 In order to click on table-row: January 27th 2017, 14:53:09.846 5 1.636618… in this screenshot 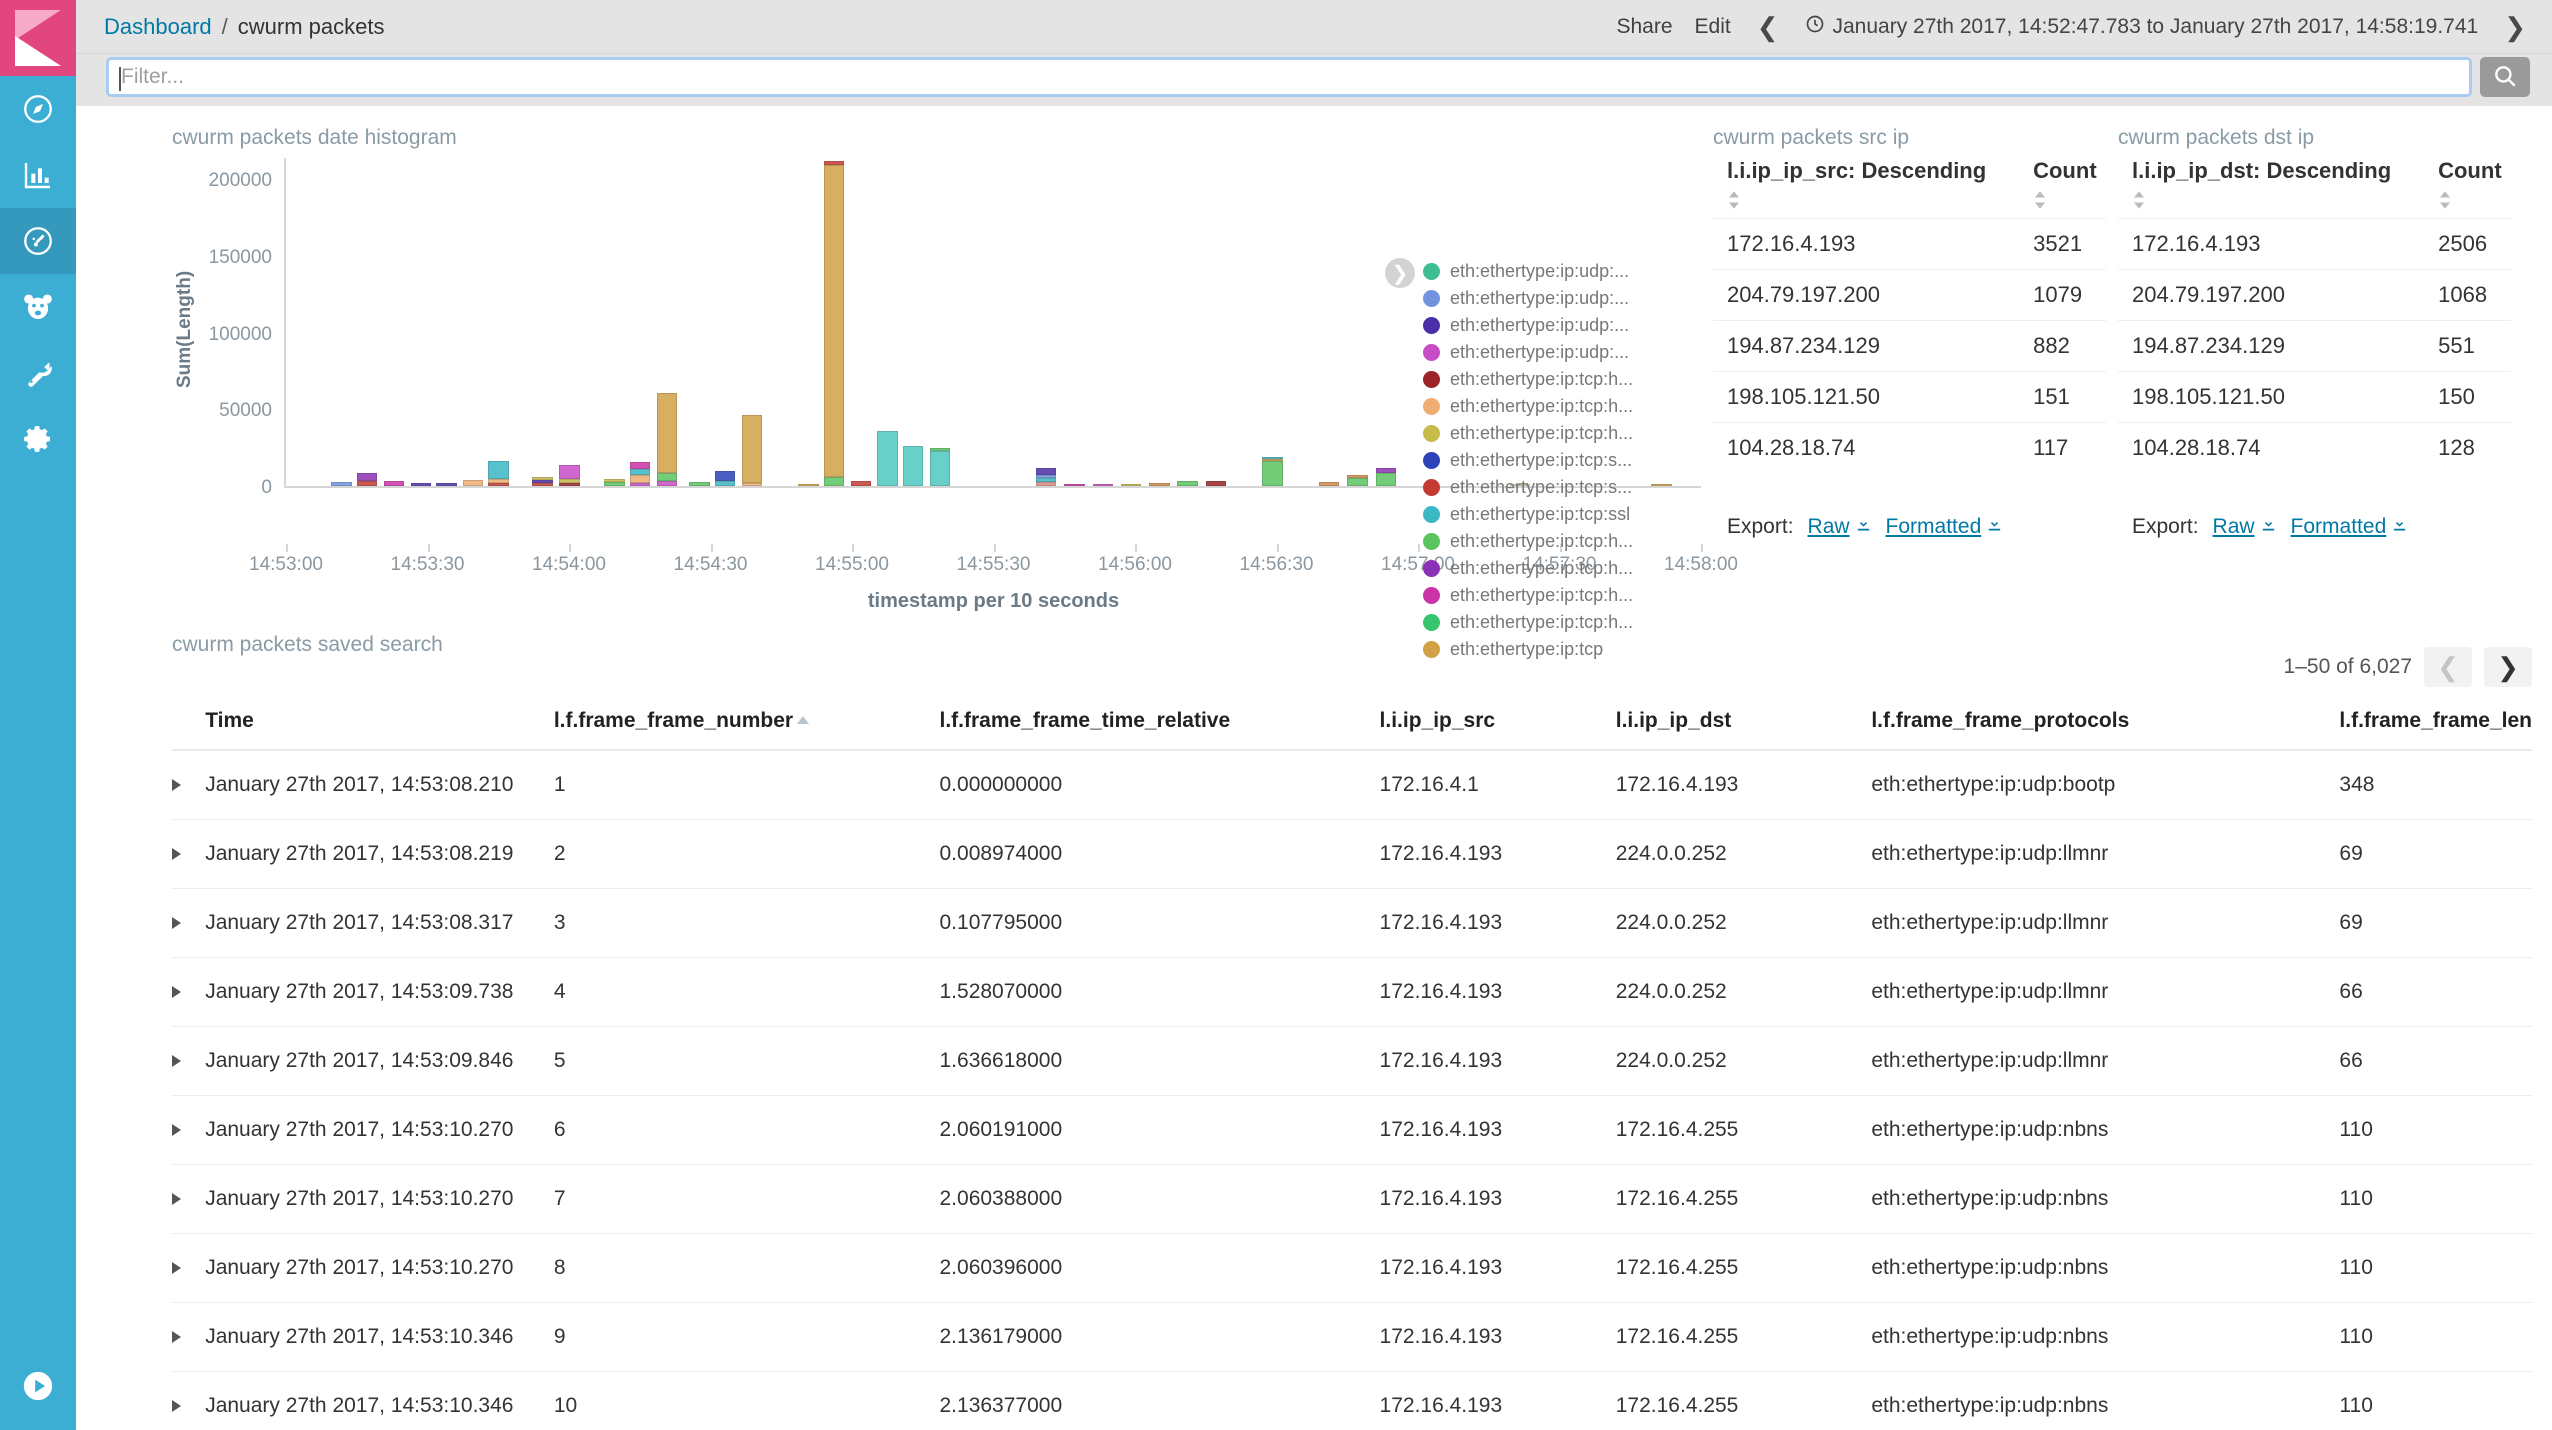, I will do `click(1352, 1061)`.